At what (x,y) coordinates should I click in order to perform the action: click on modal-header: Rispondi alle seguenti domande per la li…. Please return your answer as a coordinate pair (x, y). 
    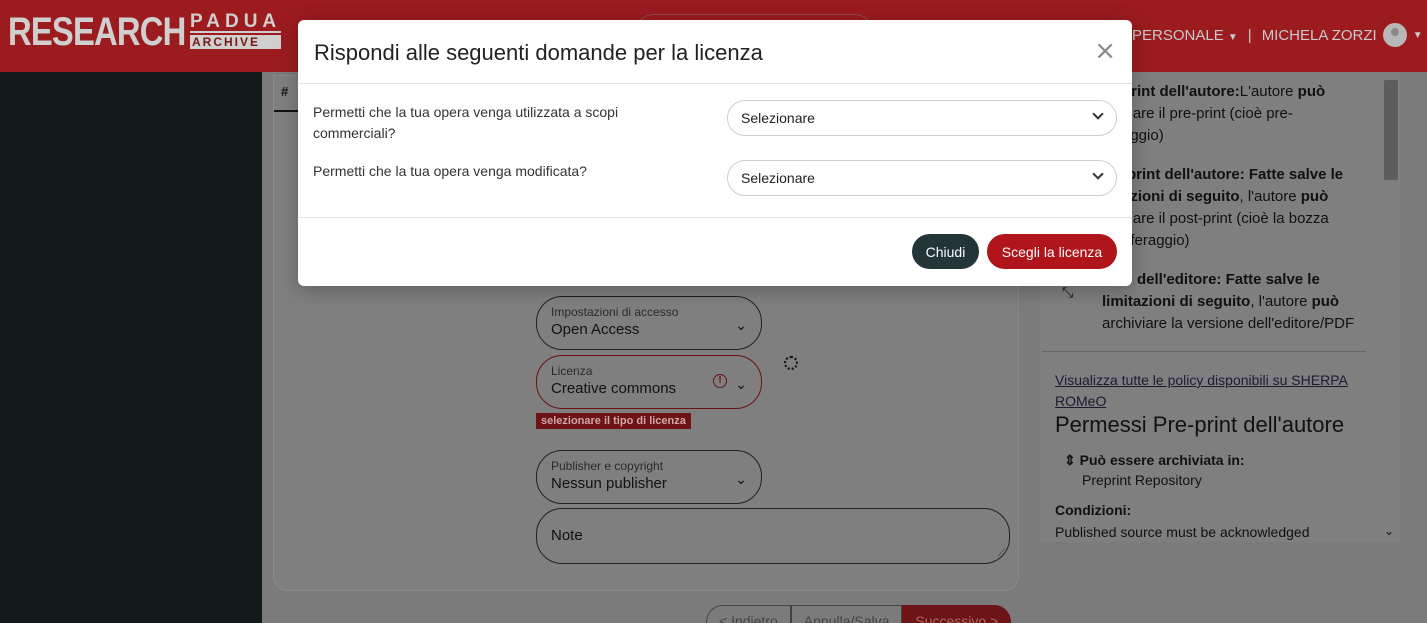
    Looking at the image, I should click on (715, 52).